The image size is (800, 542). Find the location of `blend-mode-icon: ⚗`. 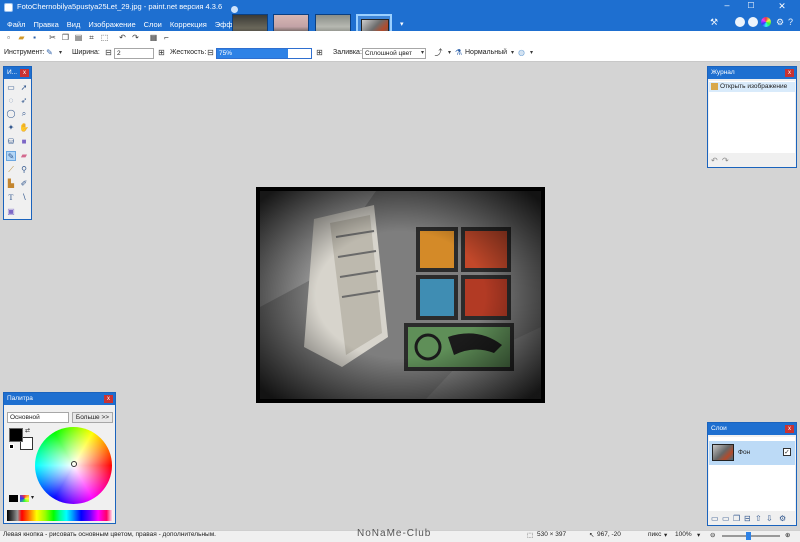

blend-mode-icon: ⚗ is located at coordinates (458, 53).